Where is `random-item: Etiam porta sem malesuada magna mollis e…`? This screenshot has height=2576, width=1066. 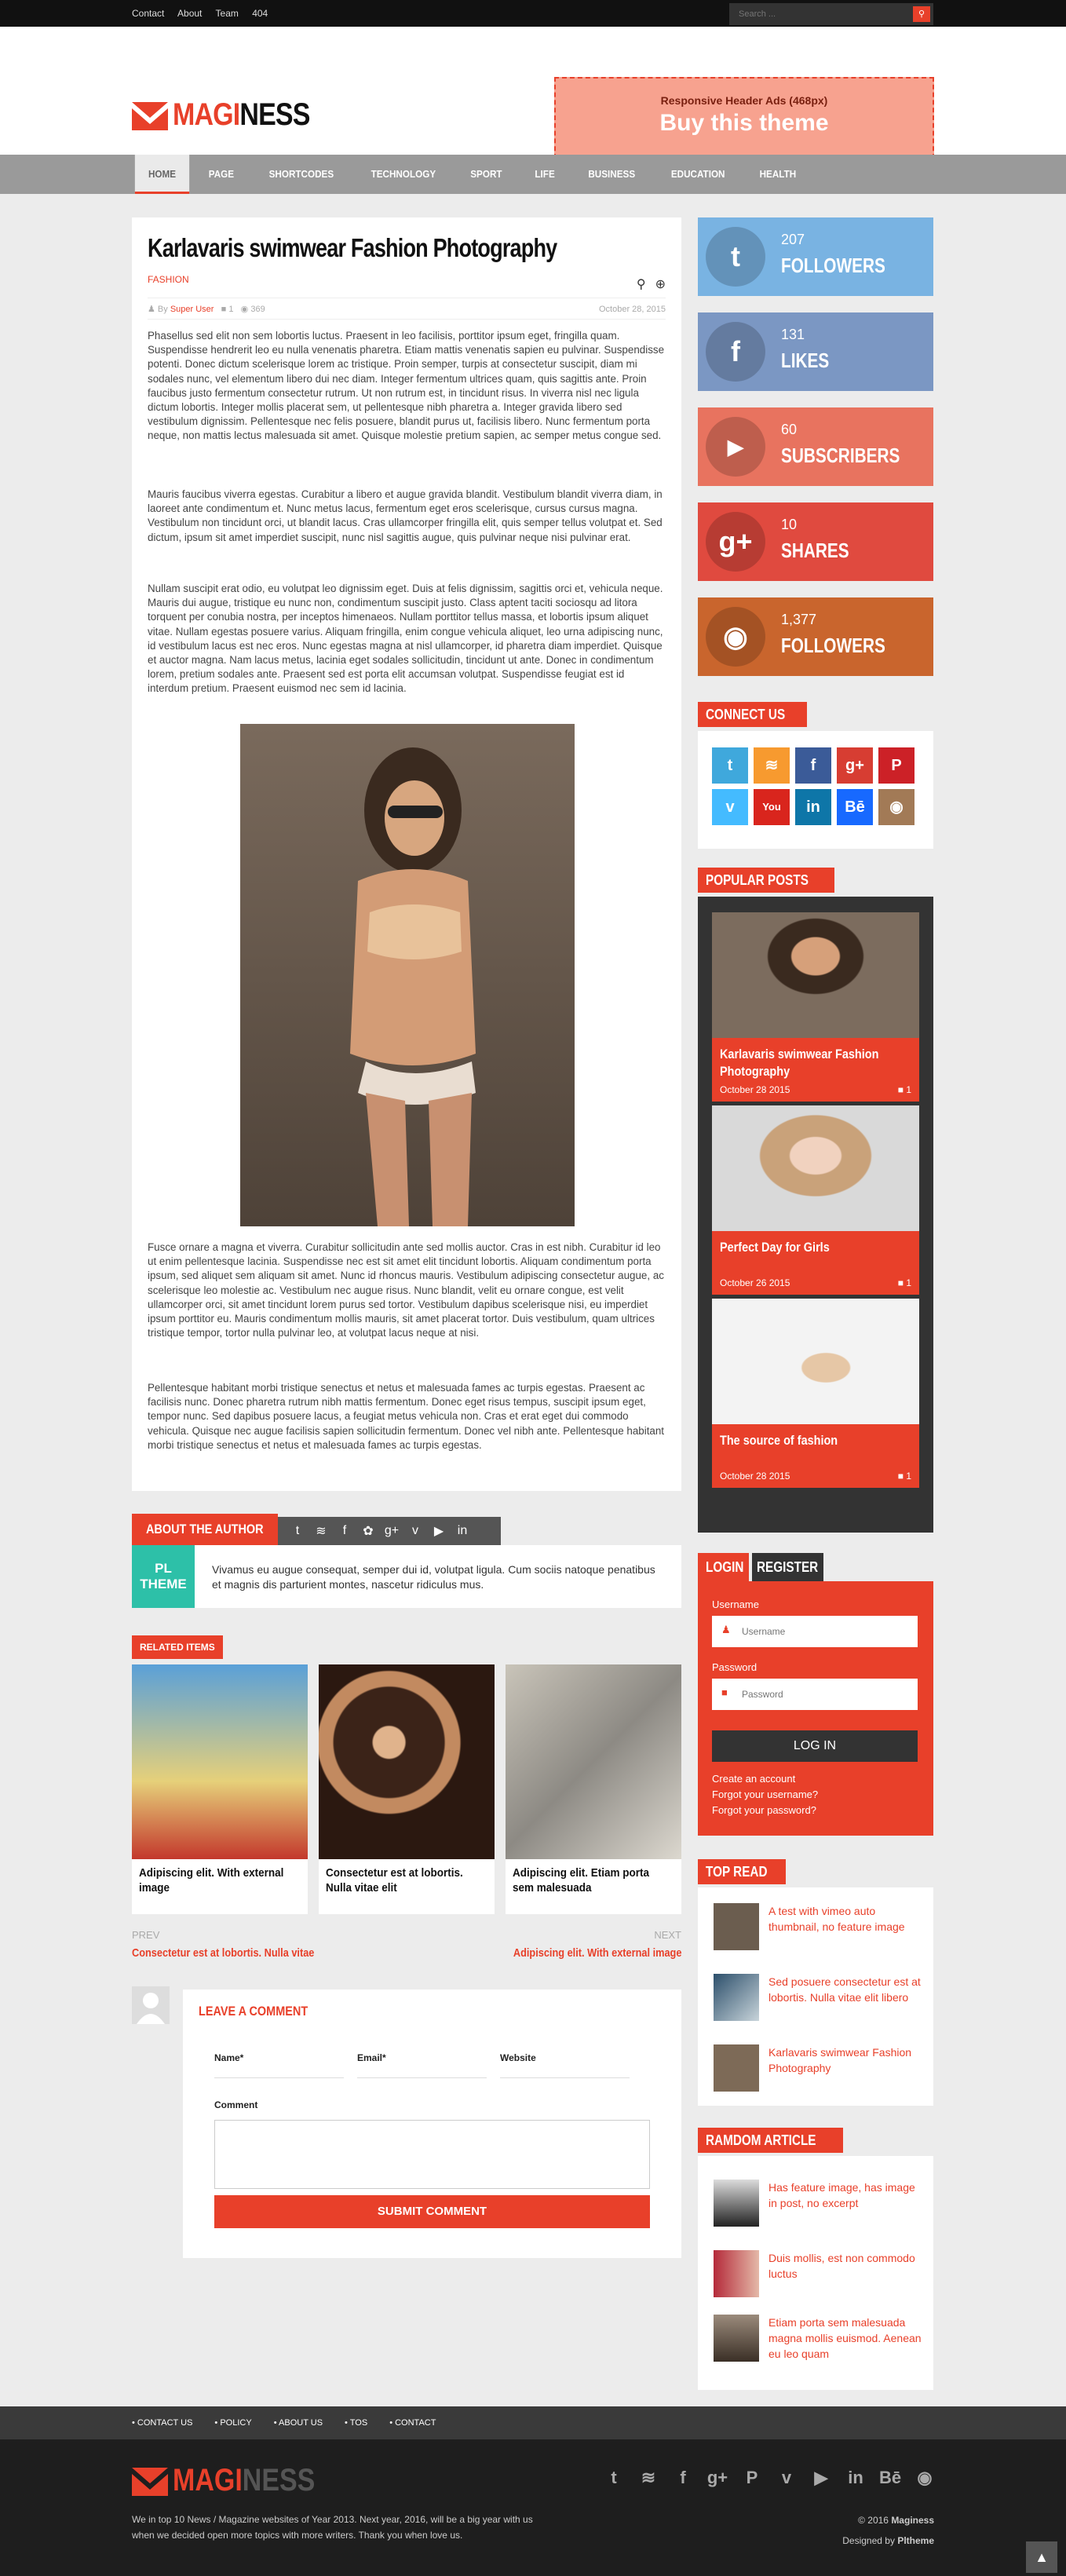 random-item: Etiam porta sem malesuada magna mollis e… is located at coordinates (819, 2340).